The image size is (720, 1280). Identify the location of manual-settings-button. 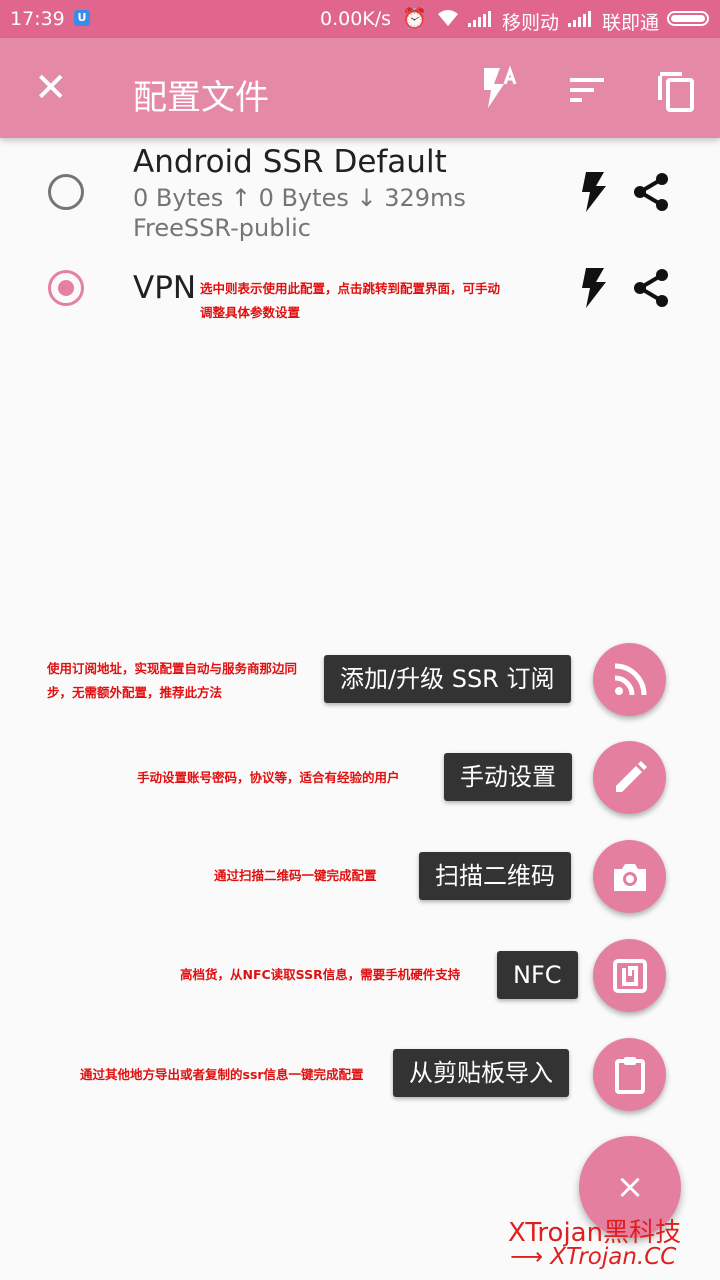
(629, 777).